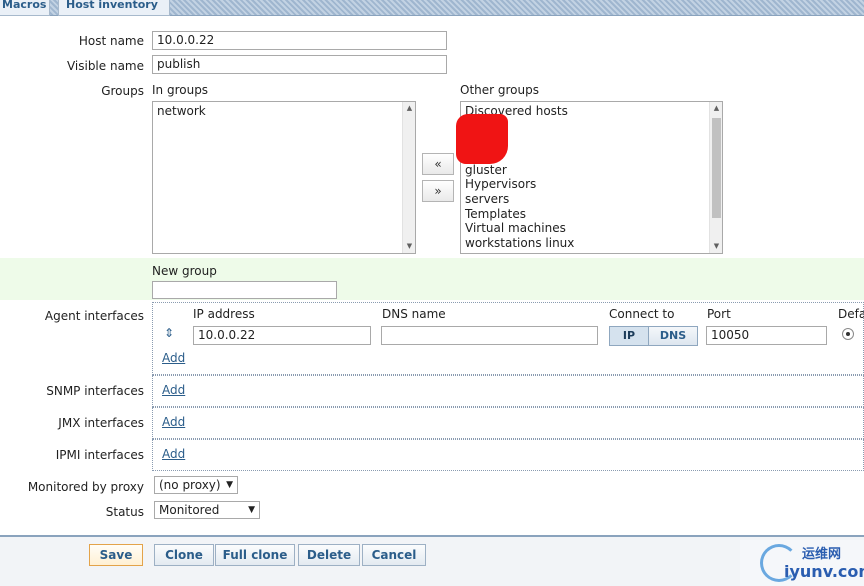 This screenshot has height=586, width=864. What do you see at coordinates (94, 316) in the screenshot?
I see `agent-interfaces-label: Agent interfaces` at bounding box center [94, 316].